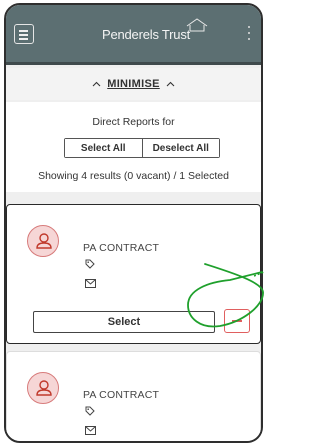 The width and height of the screenshot is (320, 446). What do you see at coordinates (103, 148) in the screenshot?
I see `select-all-button: Select All` at bounding box center [103, 148].